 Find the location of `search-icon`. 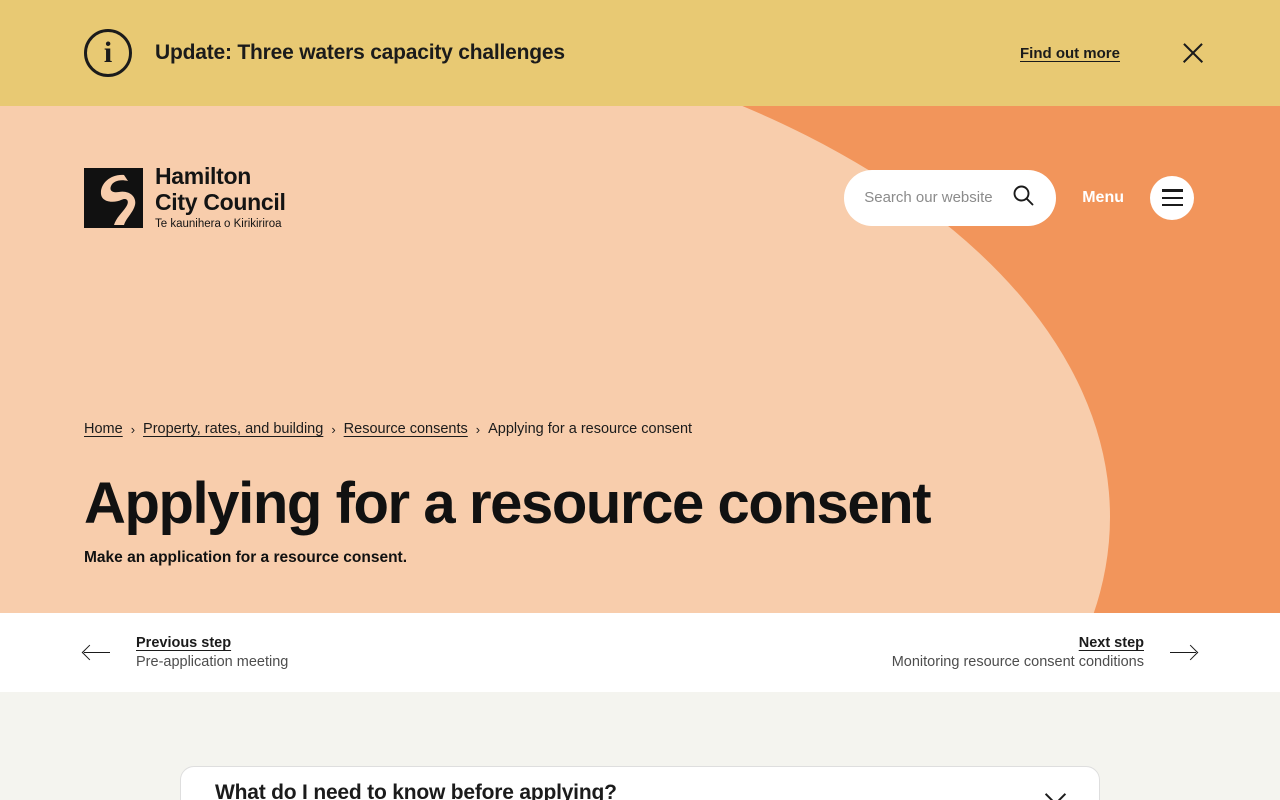

search-icon is located at coordinates (1023, 197).